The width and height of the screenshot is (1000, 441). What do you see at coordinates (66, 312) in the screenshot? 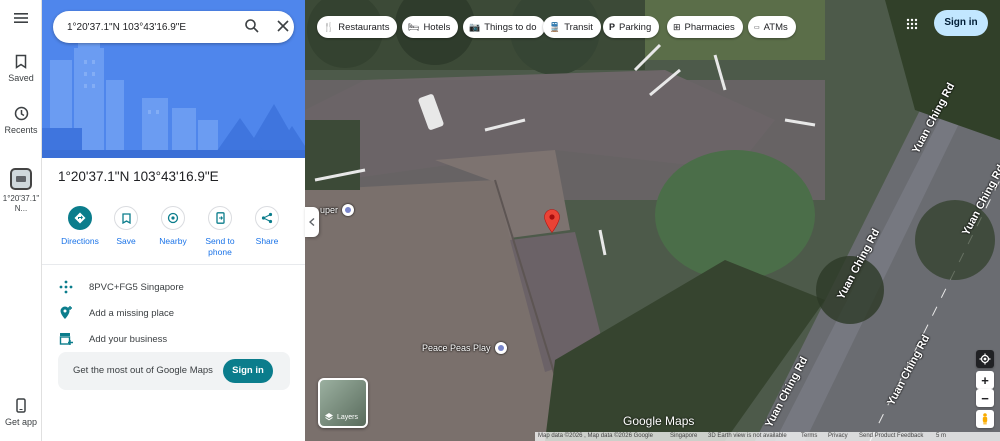
I see `add-location-icon` at bounding box center [66, 312].